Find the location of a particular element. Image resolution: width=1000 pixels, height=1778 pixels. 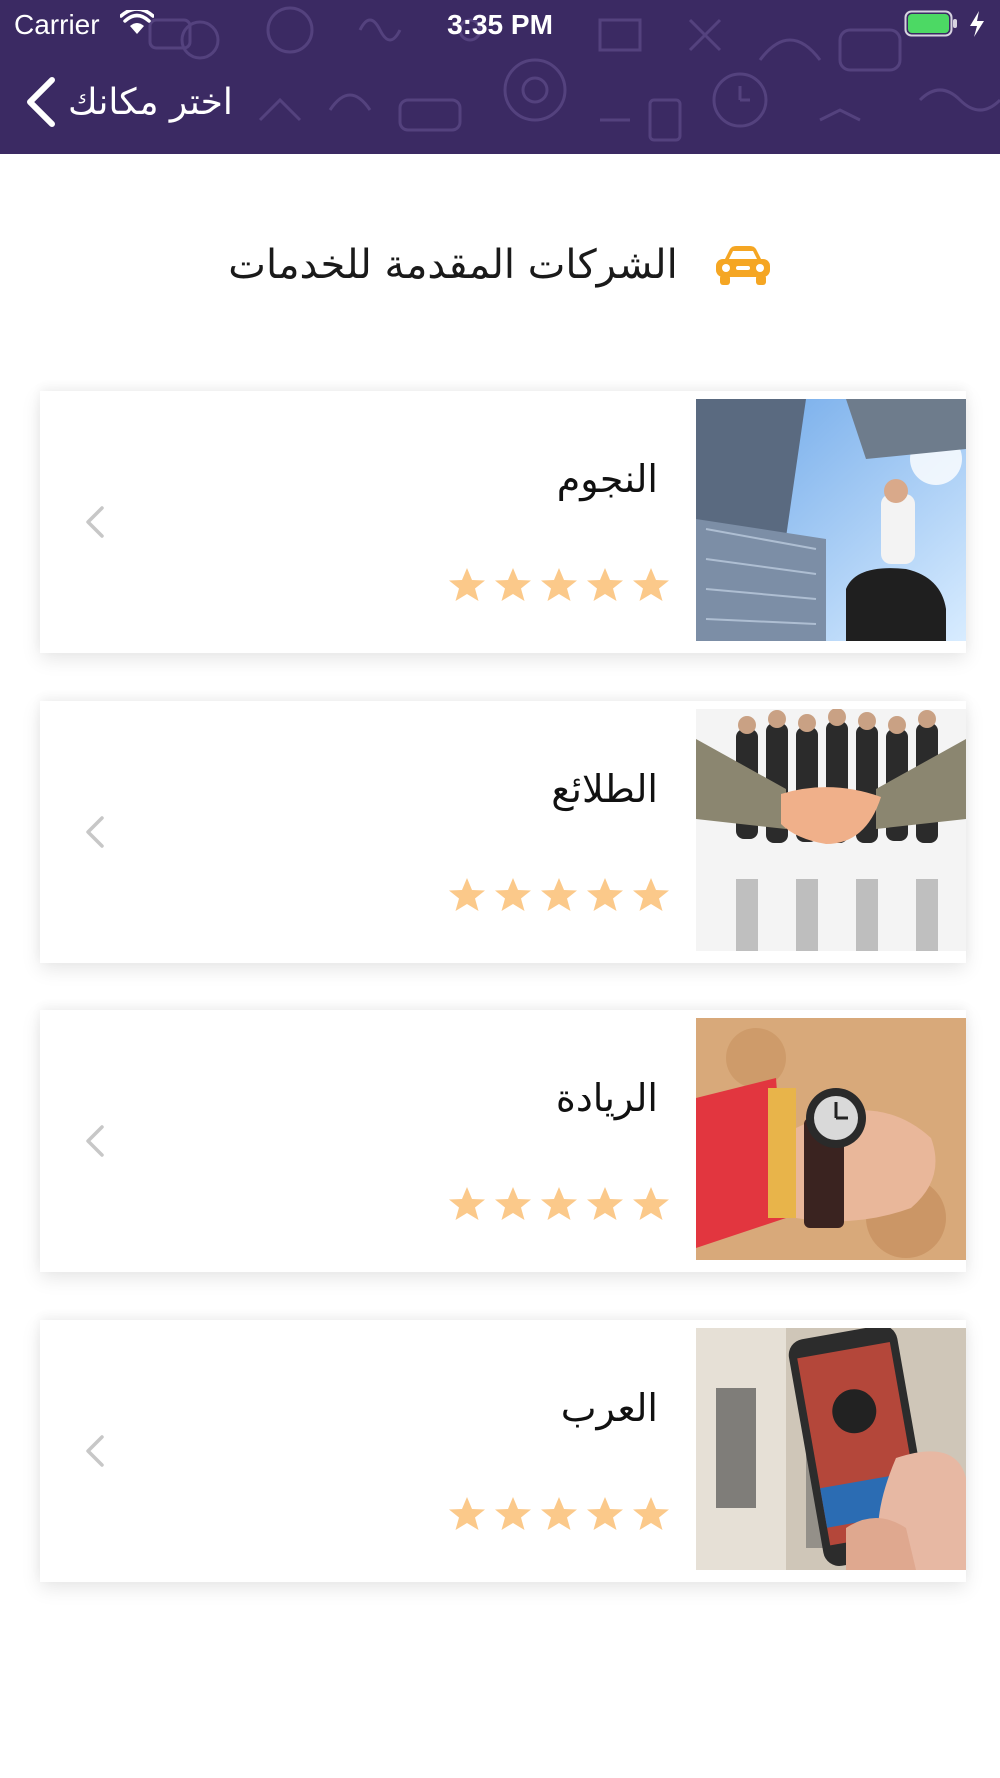

company-name: الريادة is located at coordinates (606, 1098).